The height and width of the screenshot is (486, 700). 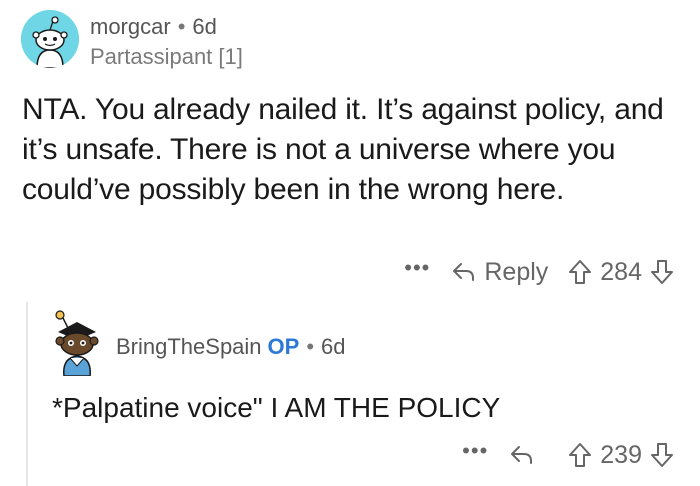 What do you see at coordinates (621, 271) in the screenshot?
I see `vote-count: 284` at bounding box center [621, 271].